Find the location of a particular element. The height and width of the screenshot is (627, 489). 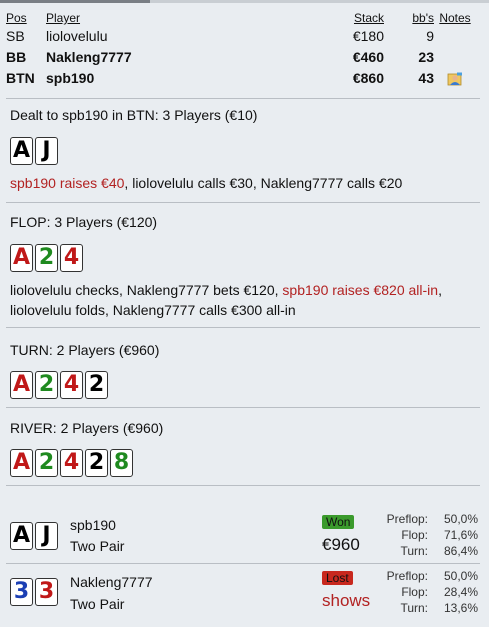

lost-badge: Lost is located at coordinates (337, 578).